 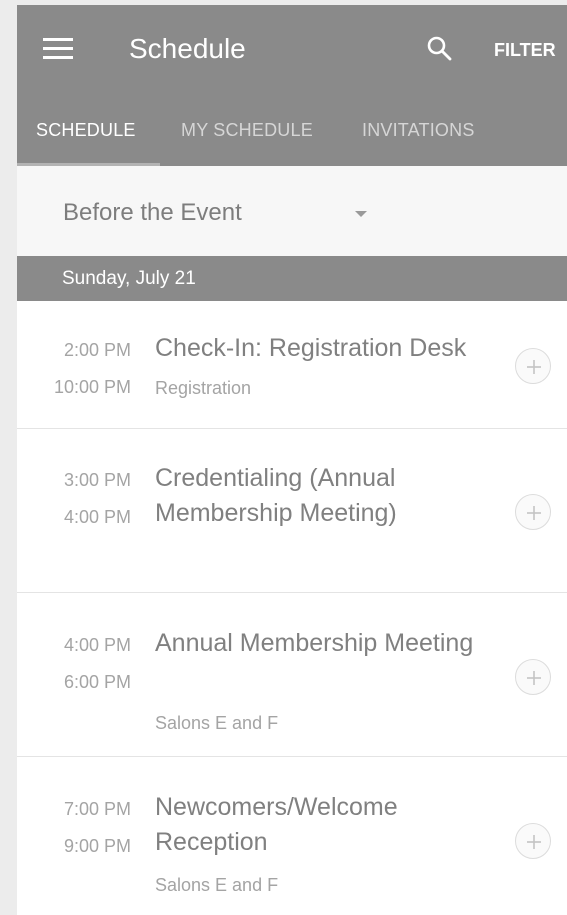 What do you see at coordinates (418, 137) in the screenshot?
I see `tab-invitations: INVITATIONS` at bounding box center [418, 137].